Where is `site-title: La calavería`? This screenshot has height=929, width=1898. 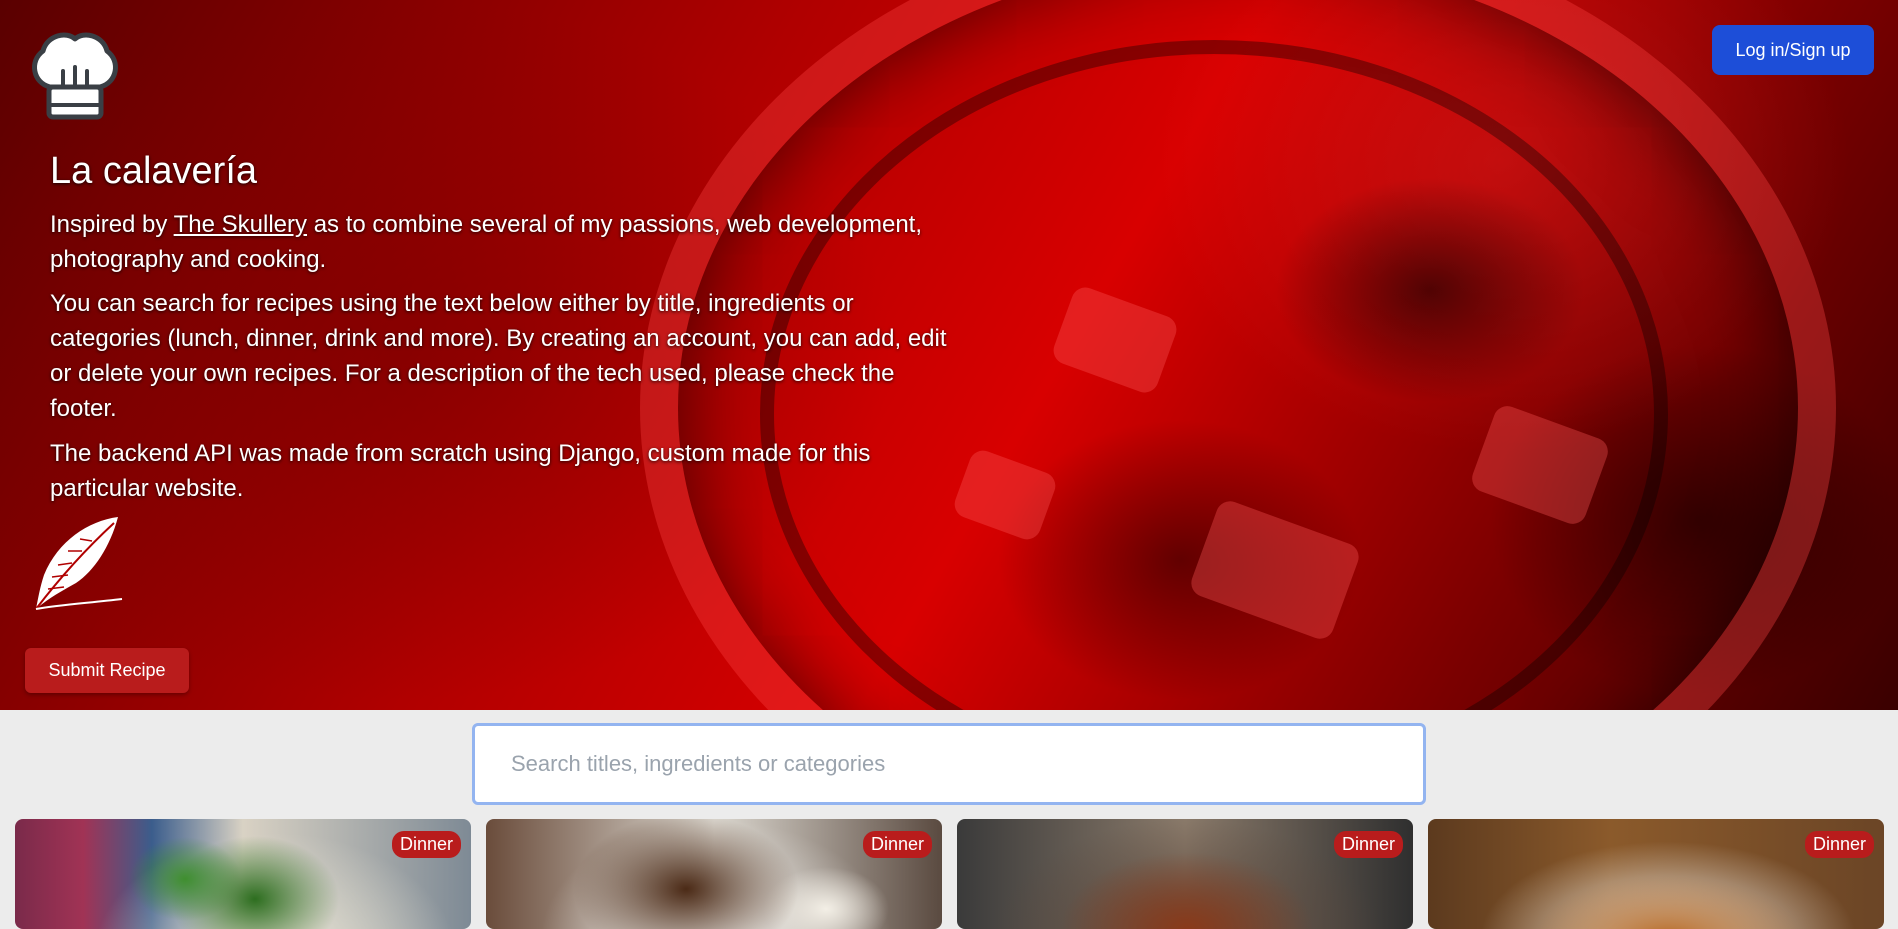
site-title: La calavería is located at coordinates (154, 171).